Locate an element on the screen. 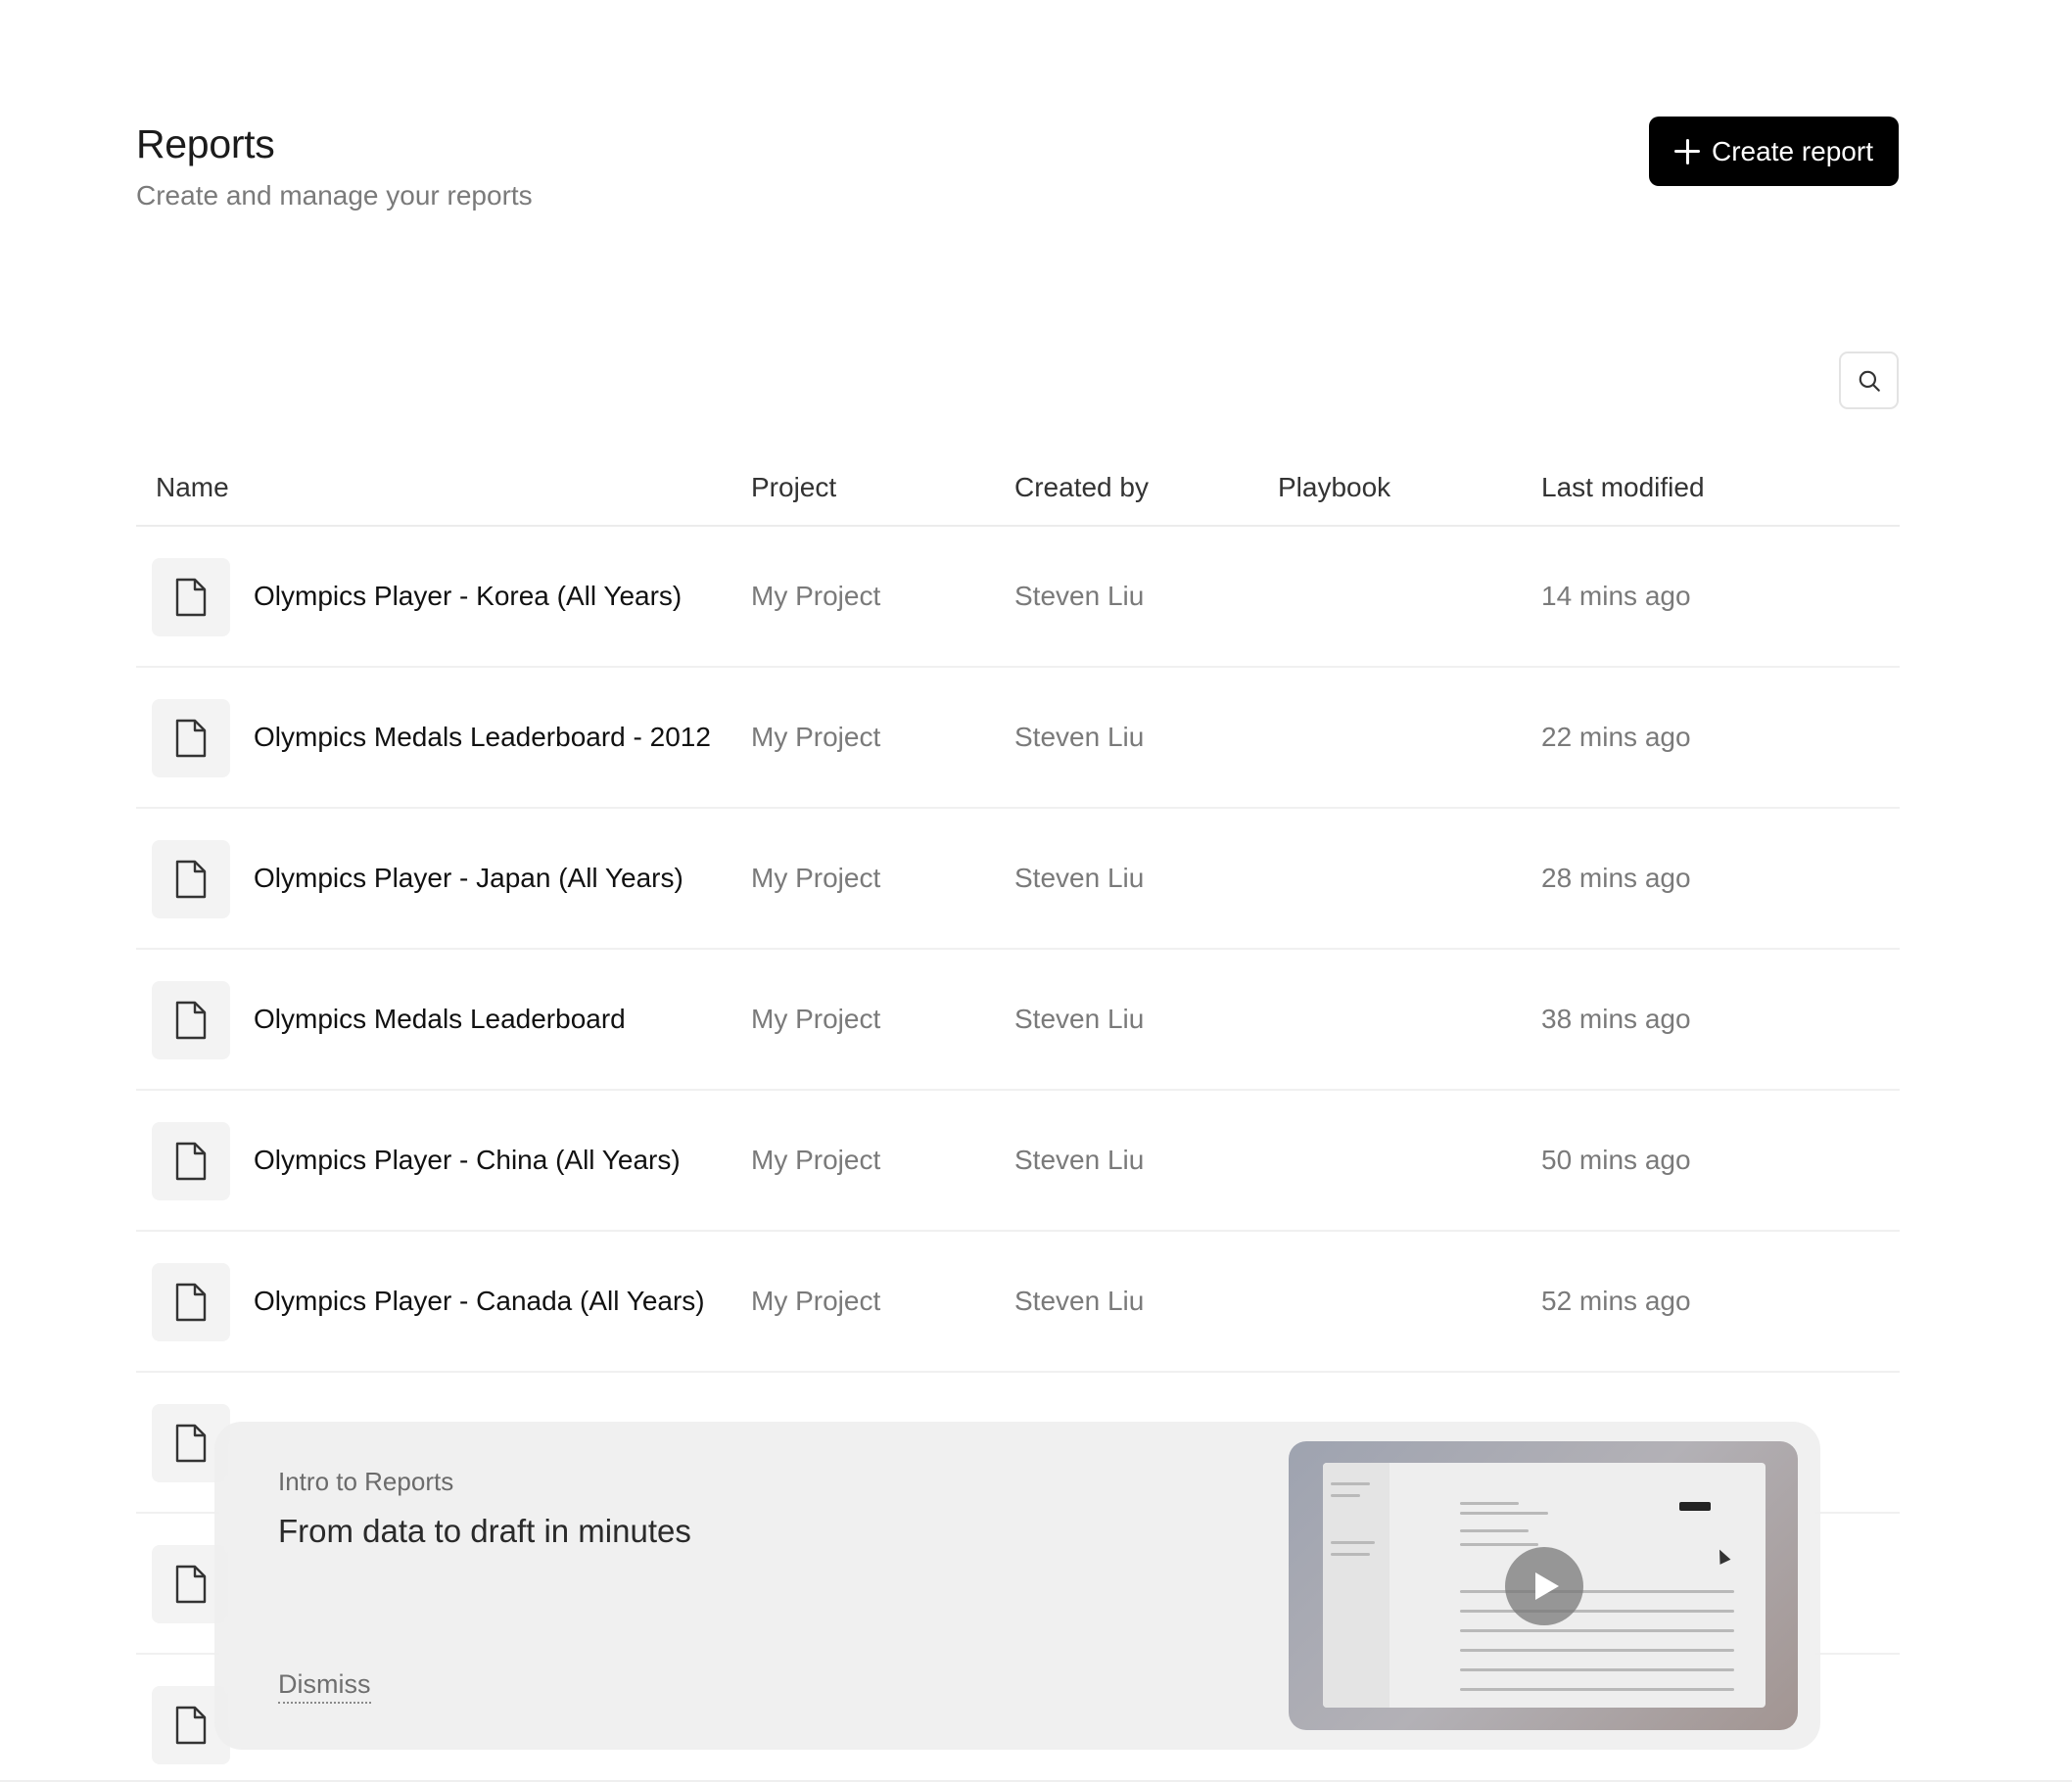 This screenshot has width=2072, height=1782. search-button is located at coordinates (1869, 380).